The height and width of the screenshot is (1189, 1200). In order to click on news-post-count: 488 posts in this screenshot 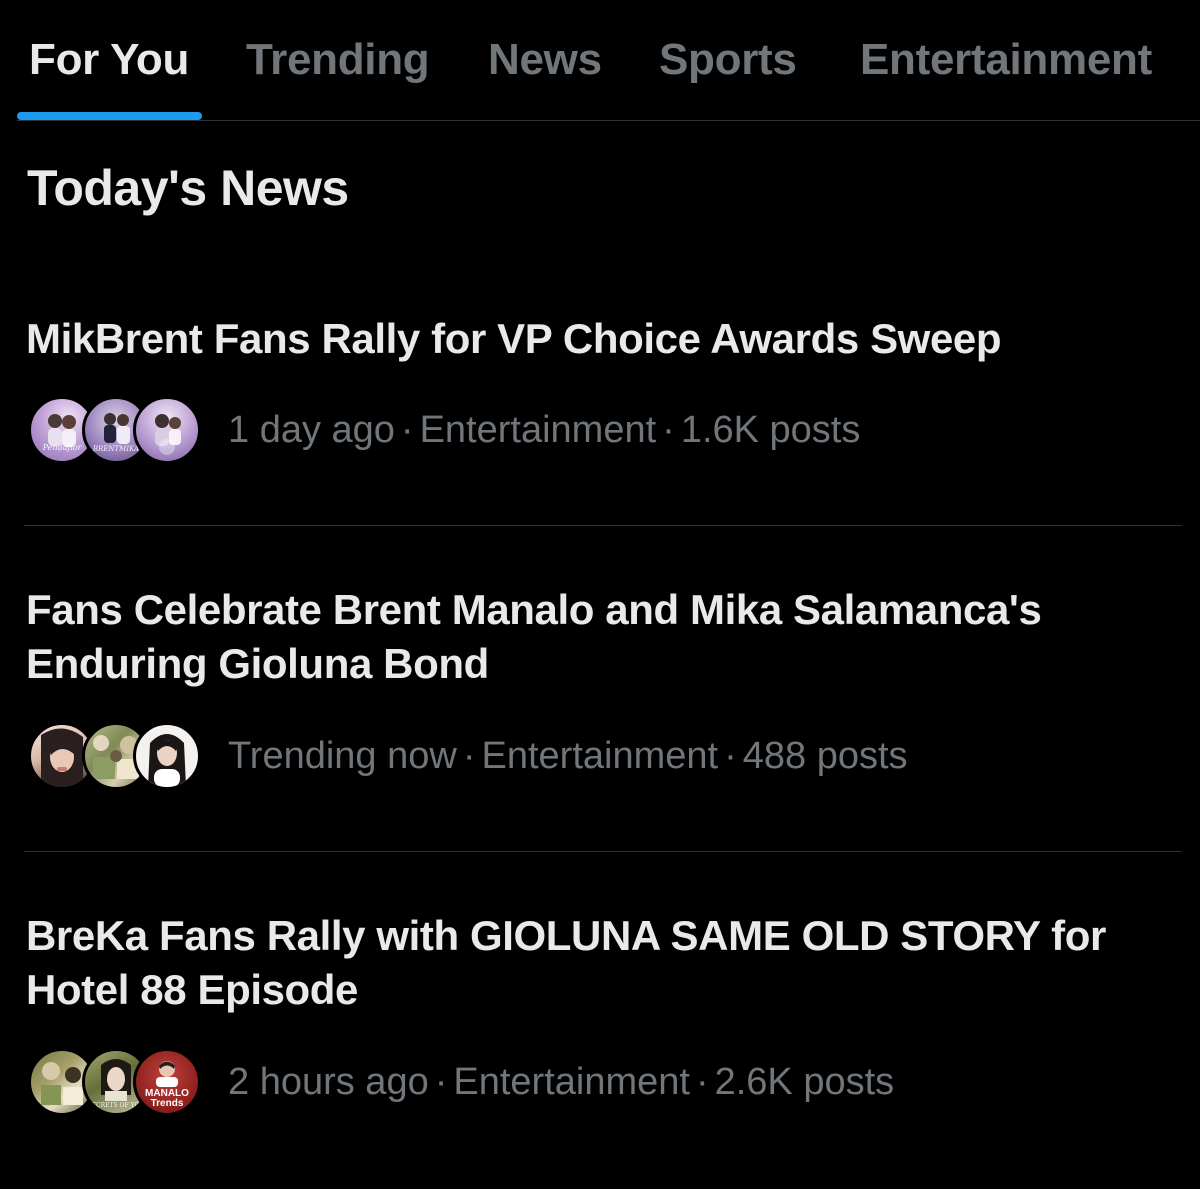, I will do `click(825, 756)`.